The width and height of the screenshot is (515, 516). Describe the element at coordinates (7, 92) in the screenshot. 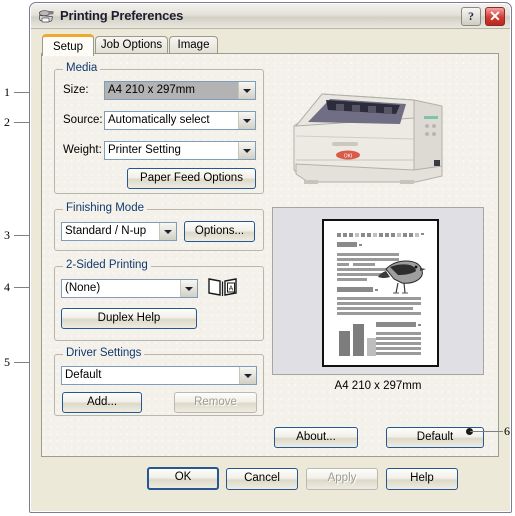

I see `callout-number-1: 1` at that location.